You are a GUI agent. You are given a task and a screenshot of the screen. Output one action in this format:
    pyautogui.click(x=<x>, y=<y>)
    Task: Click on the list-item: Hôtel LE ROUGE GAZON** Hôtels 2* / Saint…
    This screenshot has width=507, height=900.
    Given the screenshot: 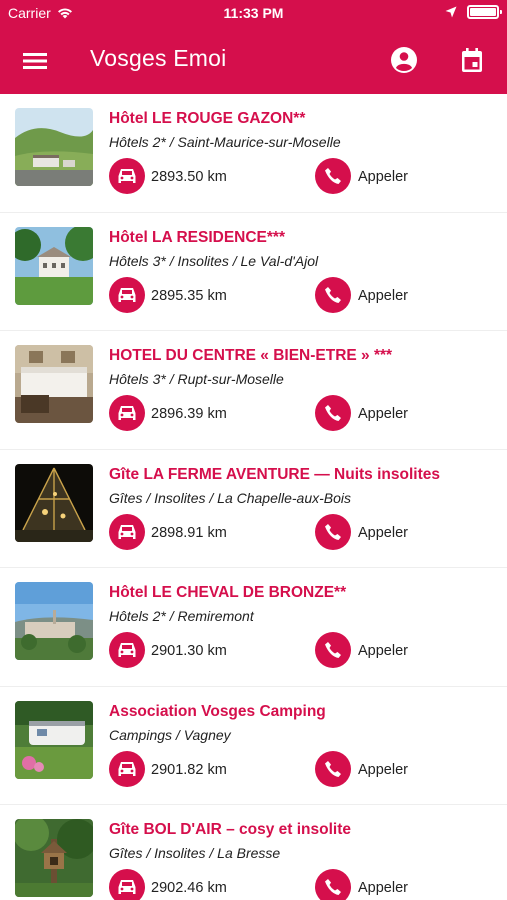 What is the action you would take?
    pyautogui.click(x=253, y=153)
    